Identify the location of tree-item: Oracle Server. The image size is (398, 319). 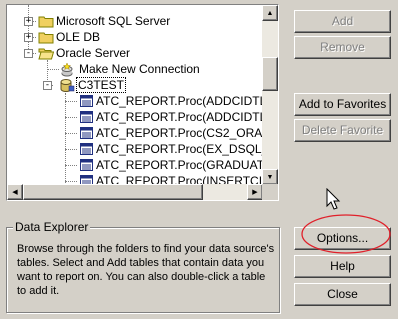
(93, 53).